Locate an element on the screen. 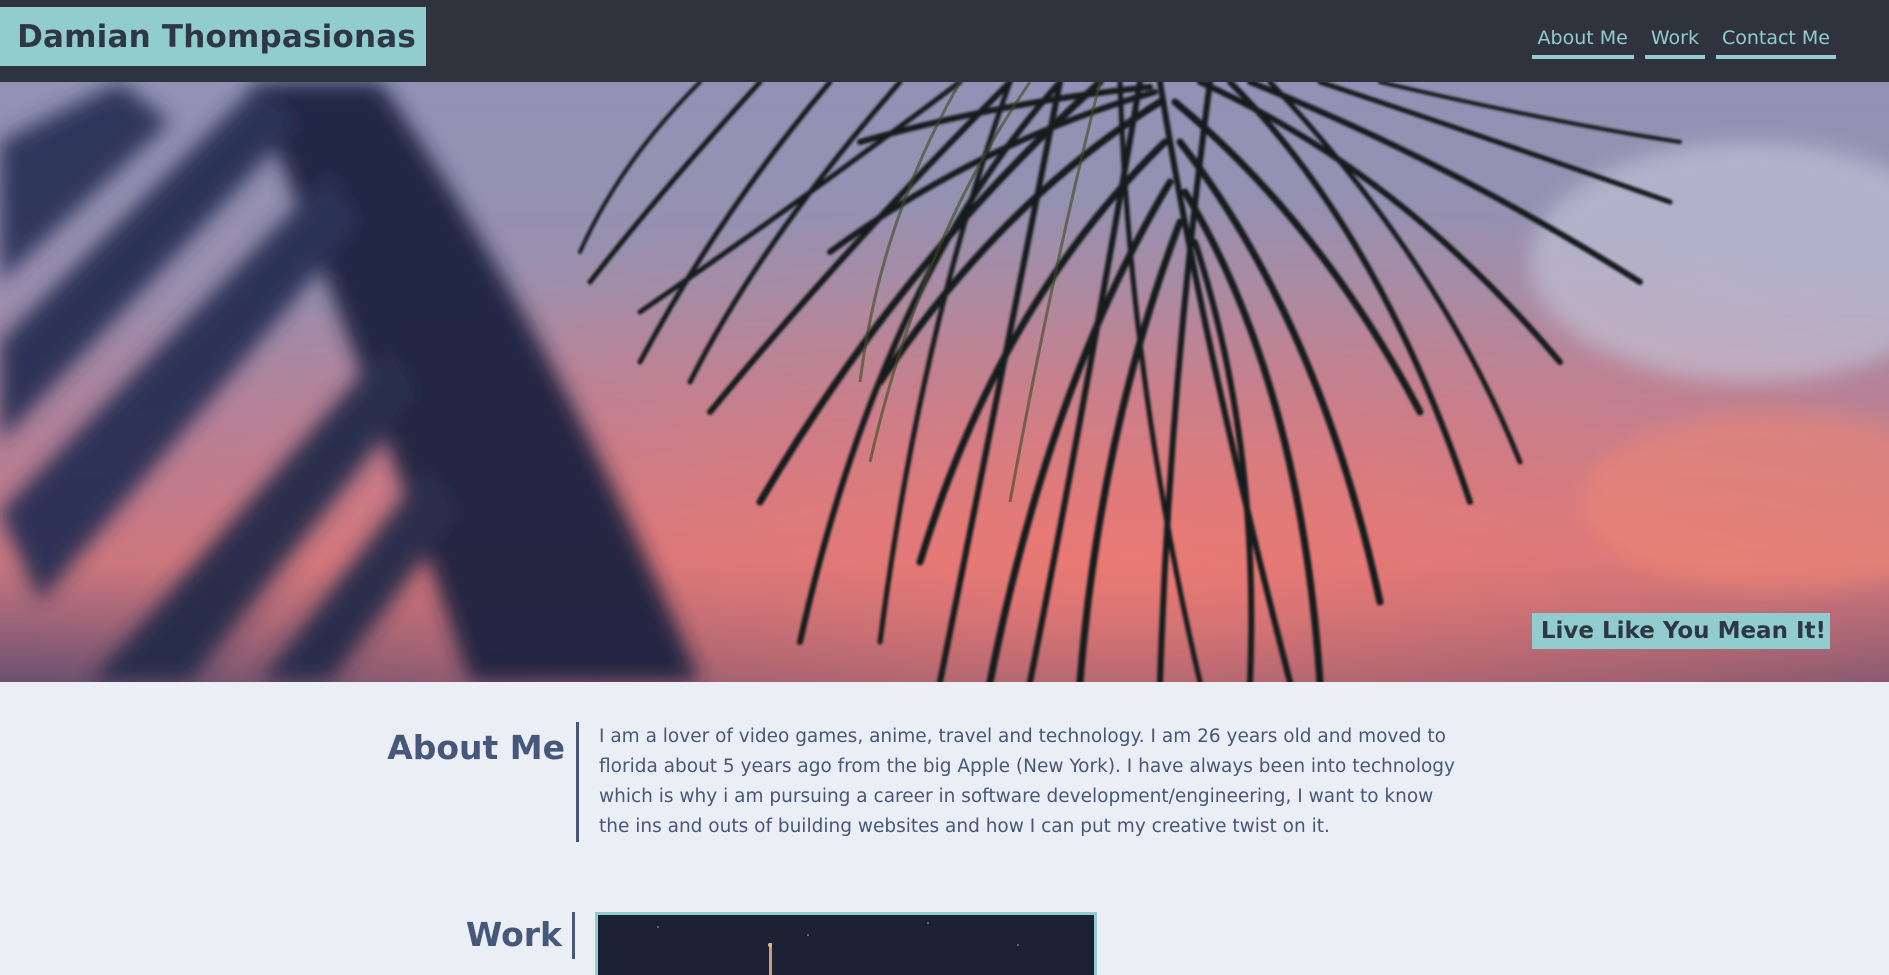  work-title: Work is located at coordinates (513, 934).